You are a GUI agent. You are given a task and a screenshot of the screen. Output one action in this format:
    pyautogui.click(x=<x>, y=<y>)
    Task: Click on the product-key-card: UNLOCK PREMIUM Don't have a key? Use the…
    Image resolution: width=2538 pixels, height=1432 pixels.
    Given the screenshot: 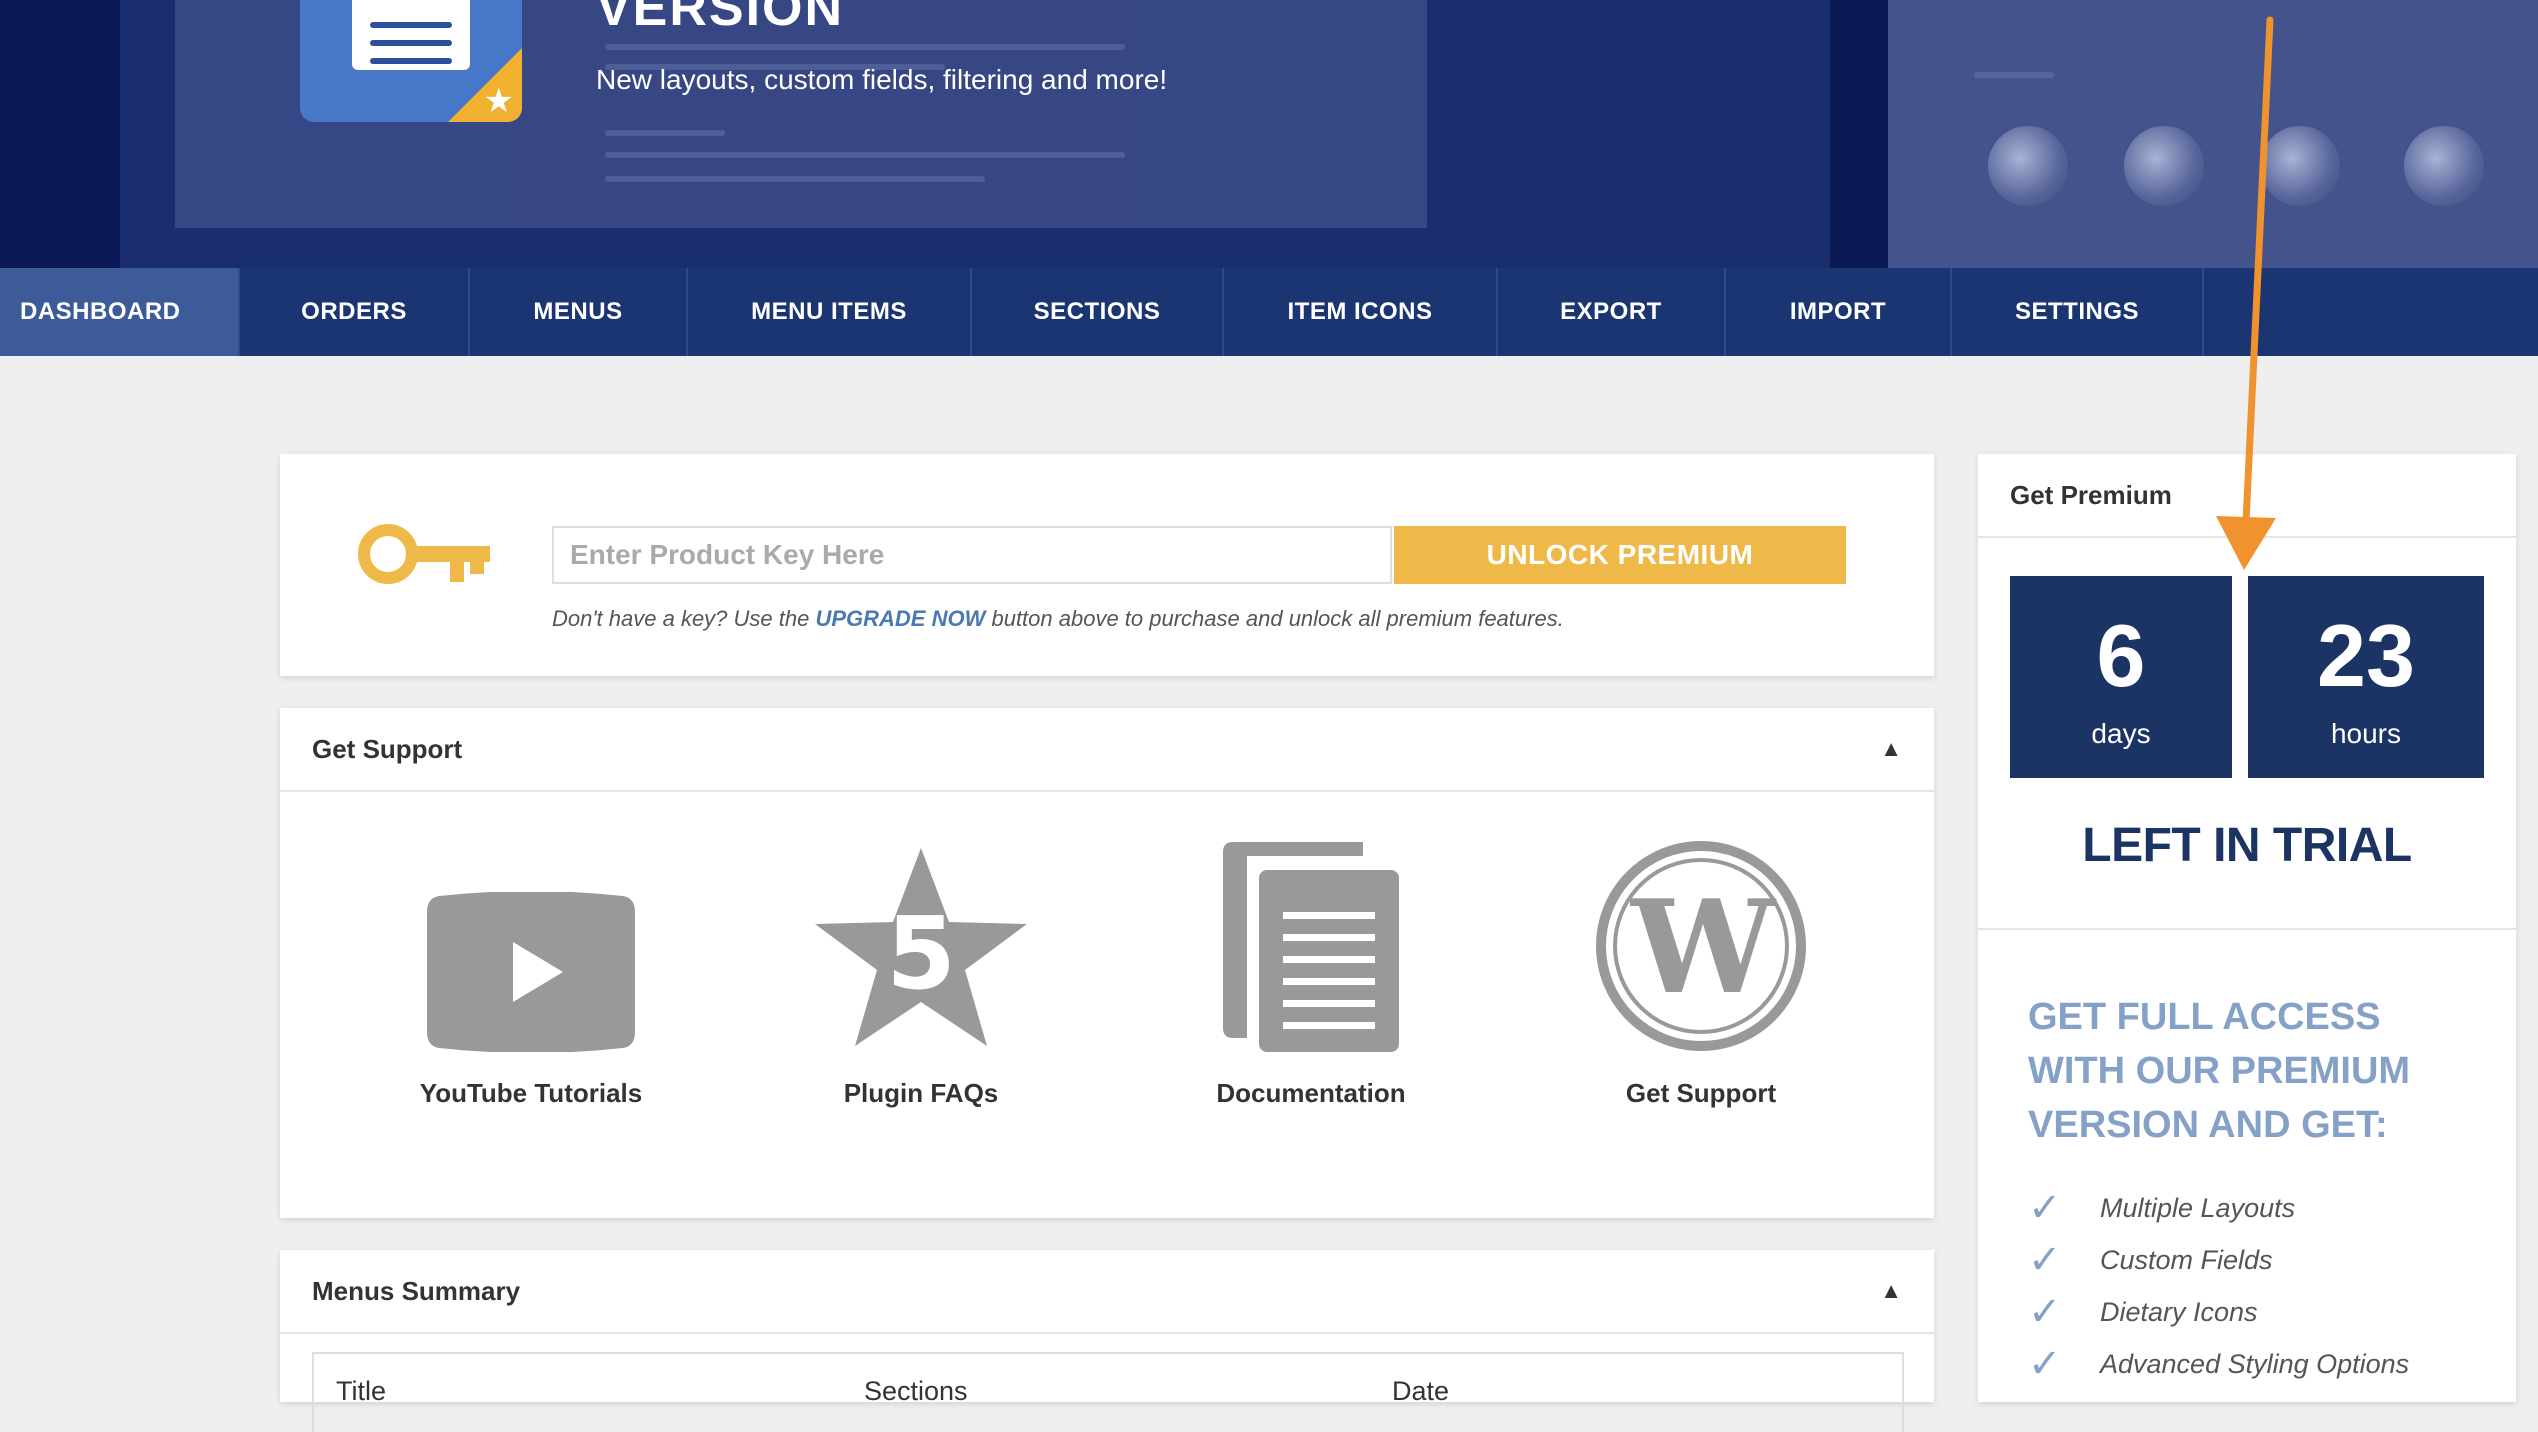 What is the action you would take?
    pyautogui.click(x=1107, y=565)
    